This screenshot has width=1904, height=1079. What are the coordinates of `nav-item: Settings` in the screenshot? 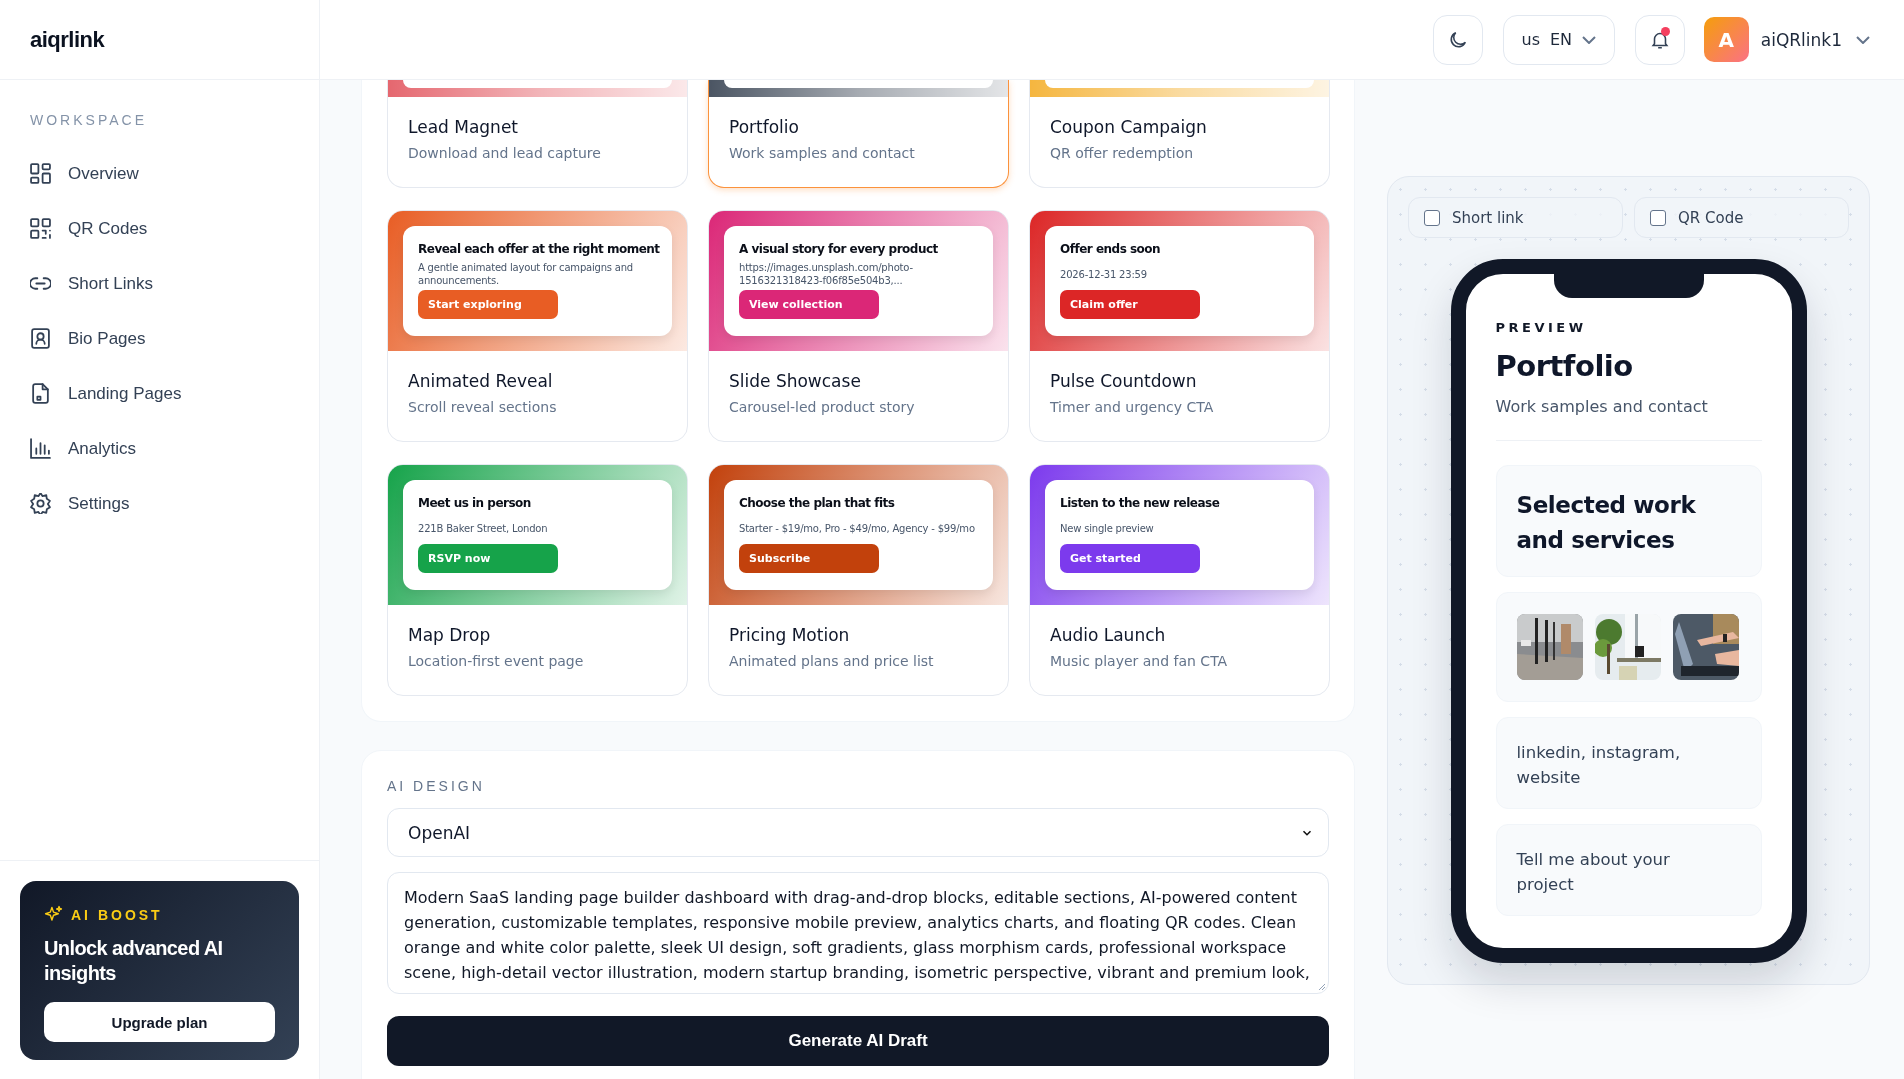 It's located at (85, 503).